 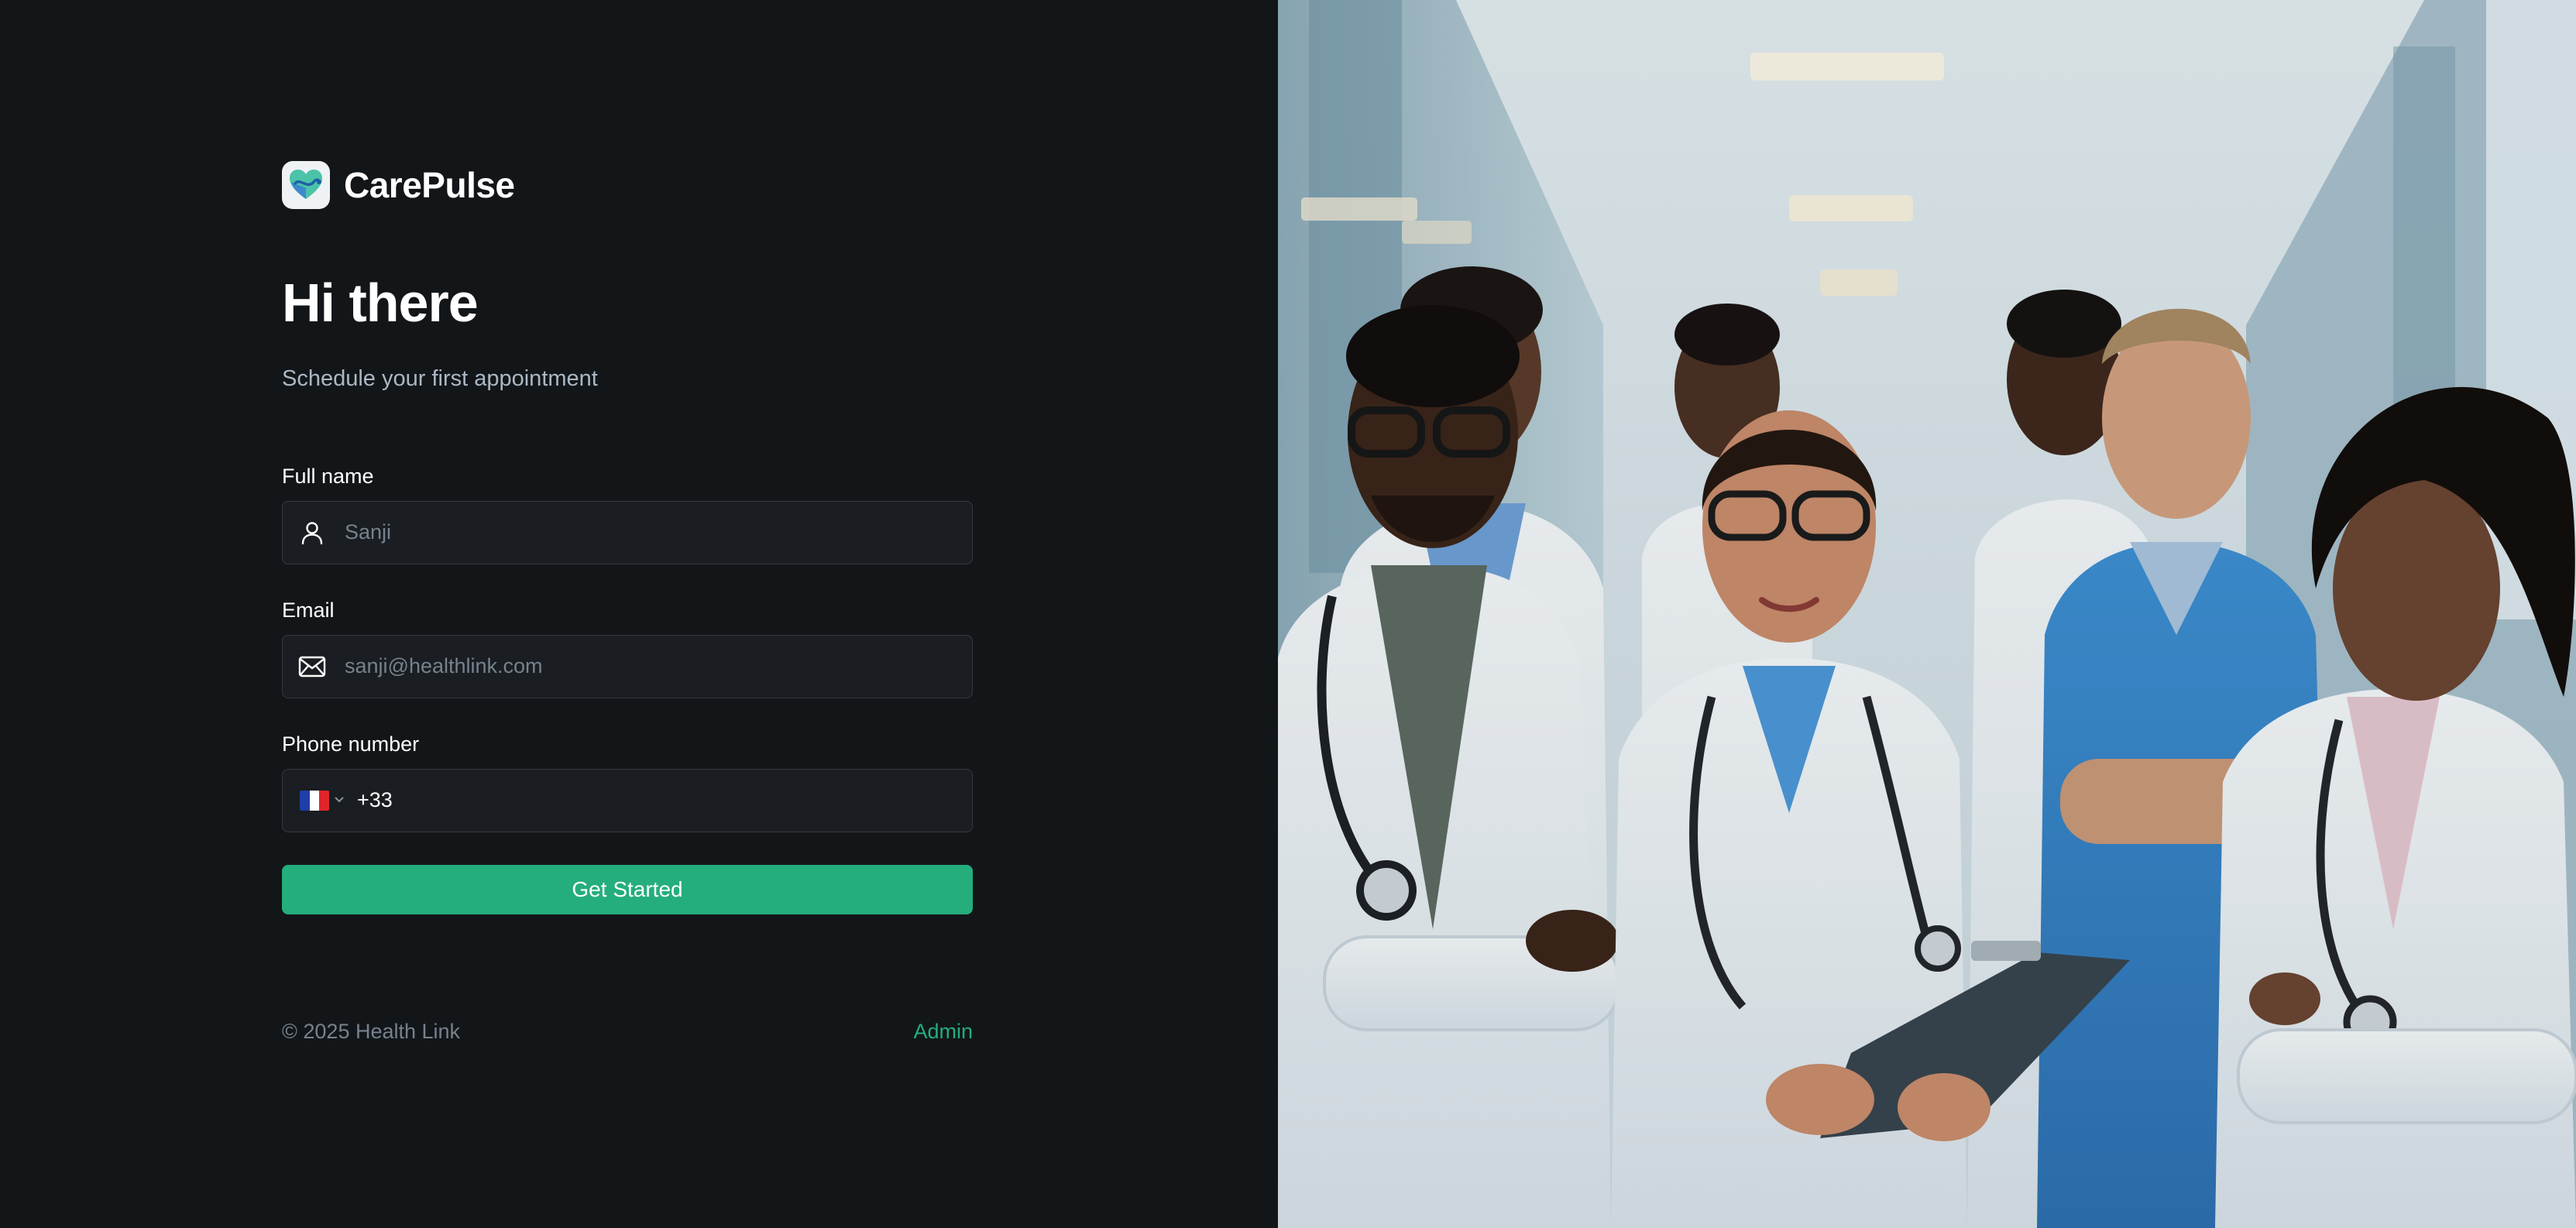 I want to click on email-input-box, so click(x=627, y=666).